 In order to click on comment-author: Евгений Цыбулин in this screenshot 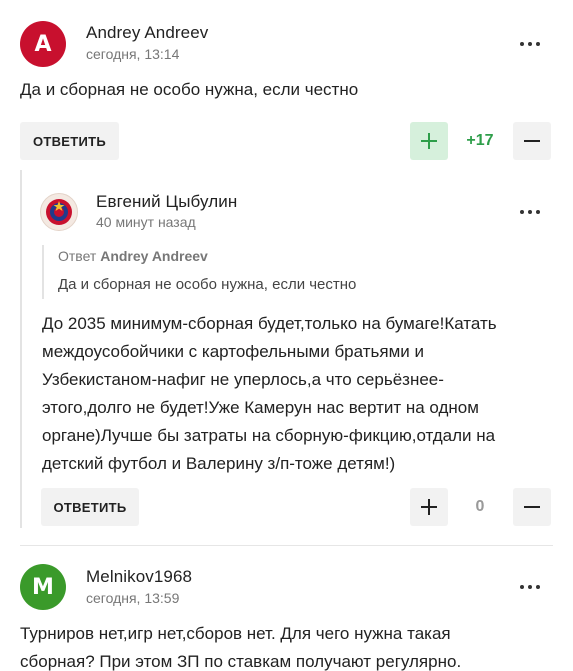, I will do `click(166, 202)`.